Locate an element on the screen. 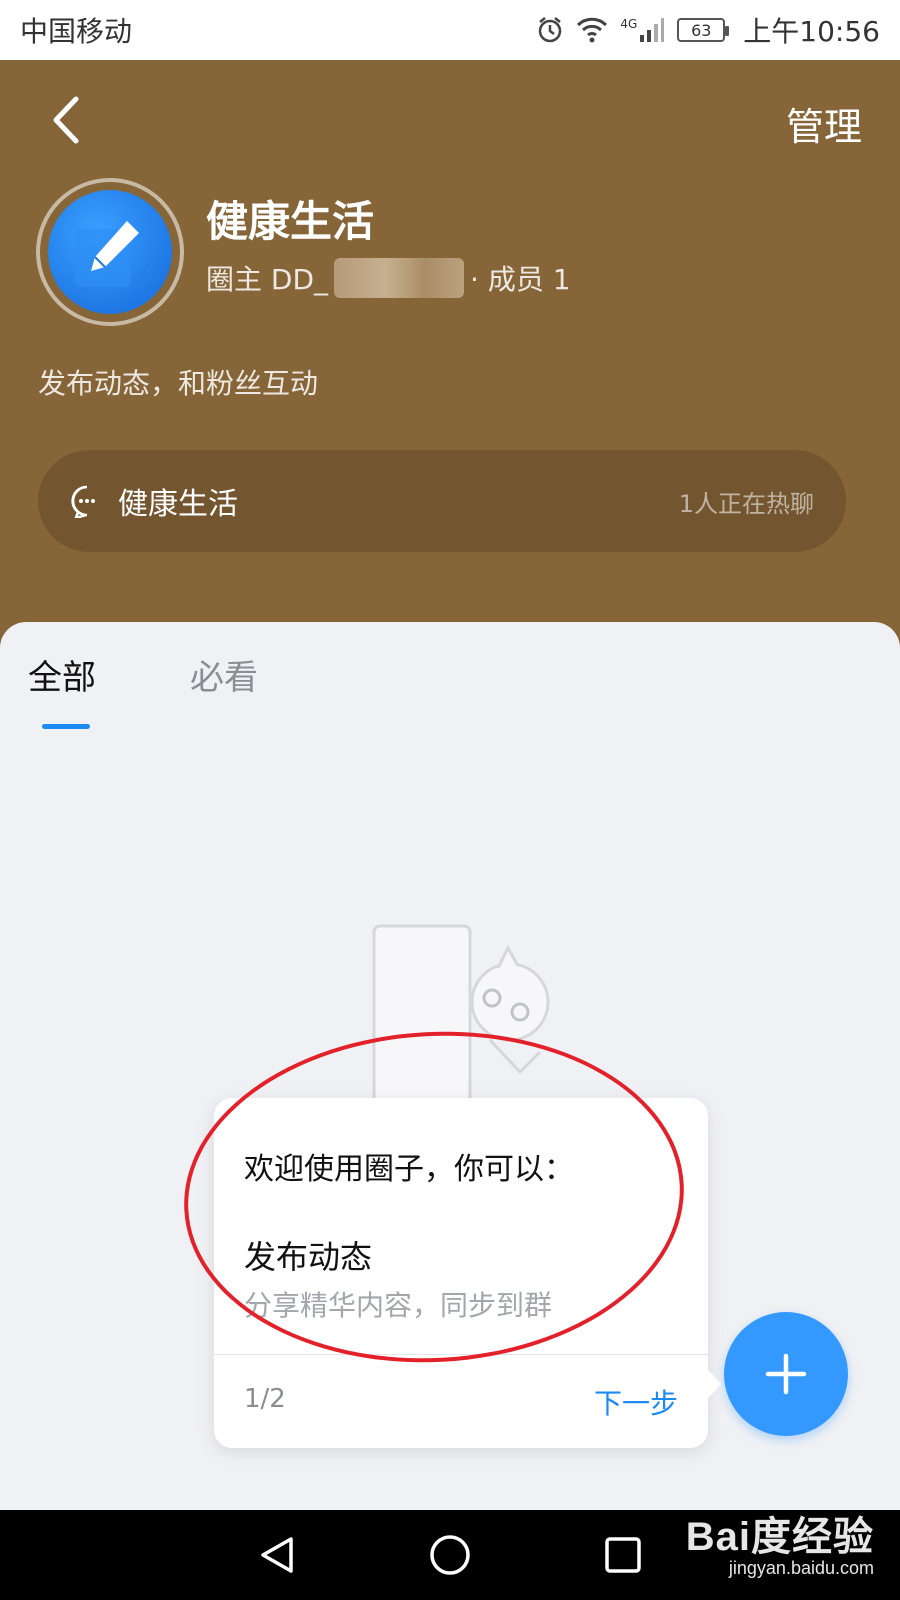 The image size is (900, 1600). alarm-icon is located at coordinates (550, 30).